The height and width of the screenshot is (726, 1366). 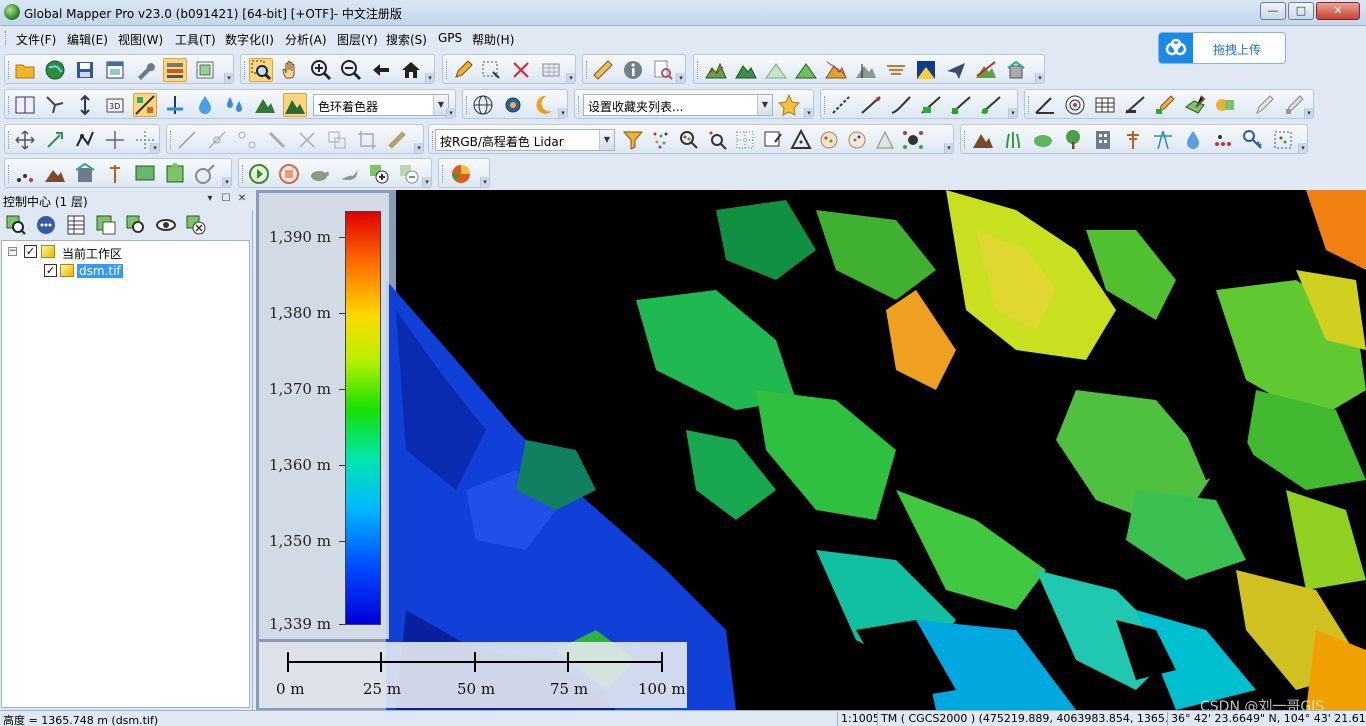 What do you see at coordinates (1013, 140) in the screenshot?
I see `grass-class-icon` at bounding box center [1013, 140].